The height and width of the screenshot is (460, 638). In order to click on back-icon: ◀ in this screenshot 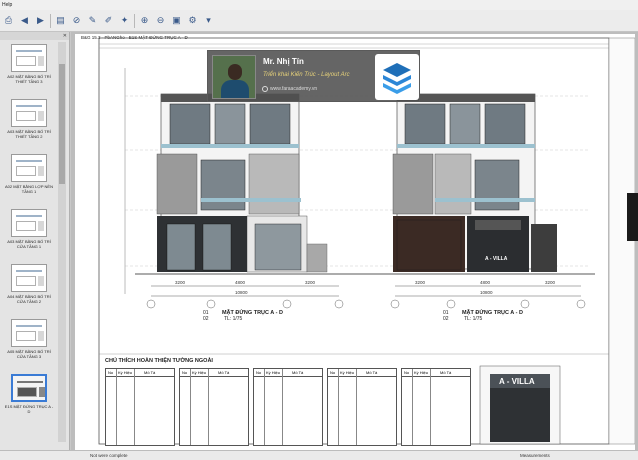, I will do `click(24, 20)`.